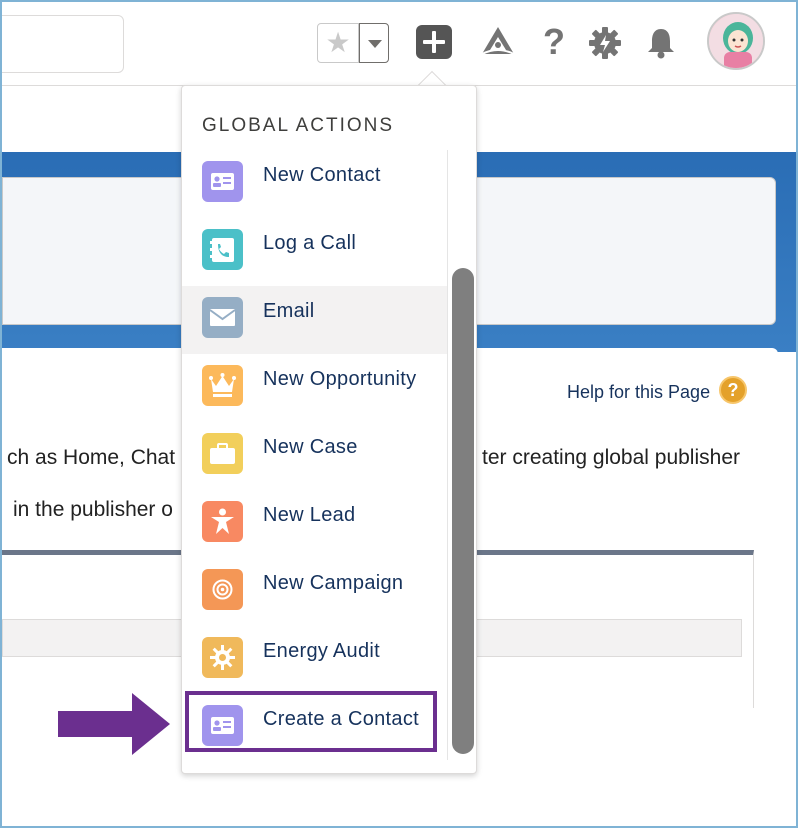 This screenshot has width=798, height=828. Describe the element at coordinates (222, 521) in the screenshot. I see `lead-person-icon` at that location.